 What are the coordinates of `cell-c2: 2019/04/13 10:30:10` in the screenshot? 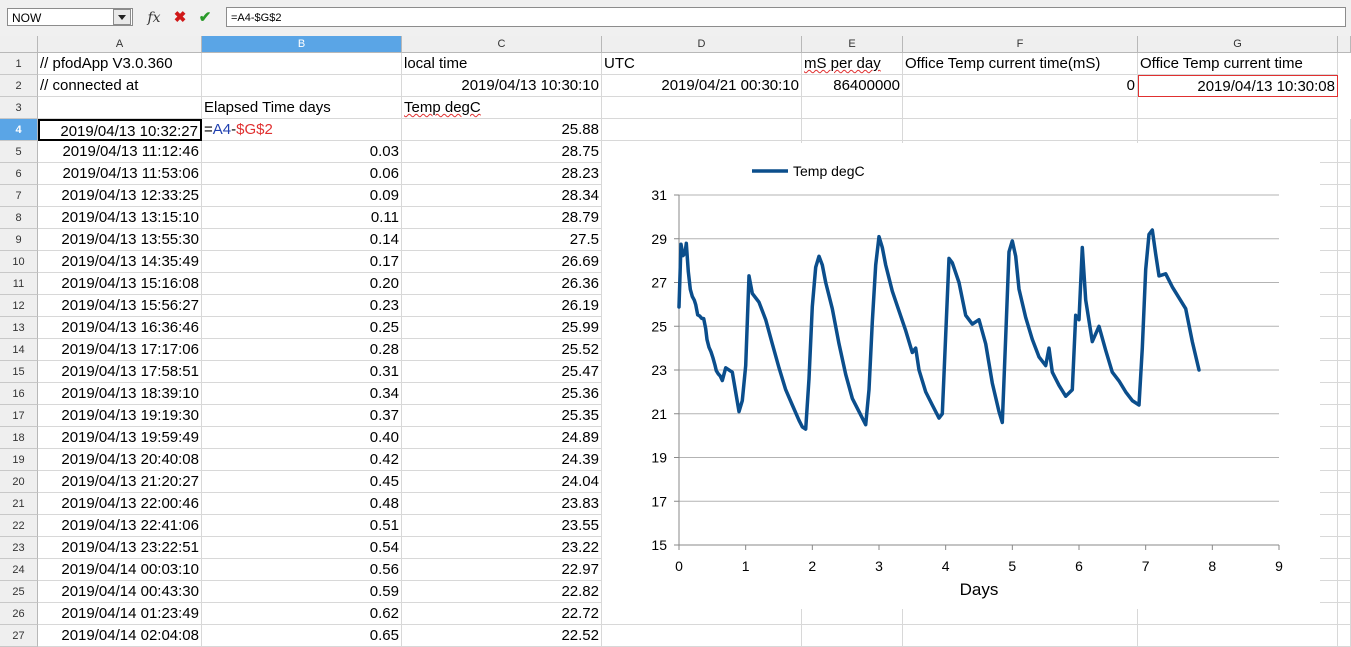 It's located at (502, 86).